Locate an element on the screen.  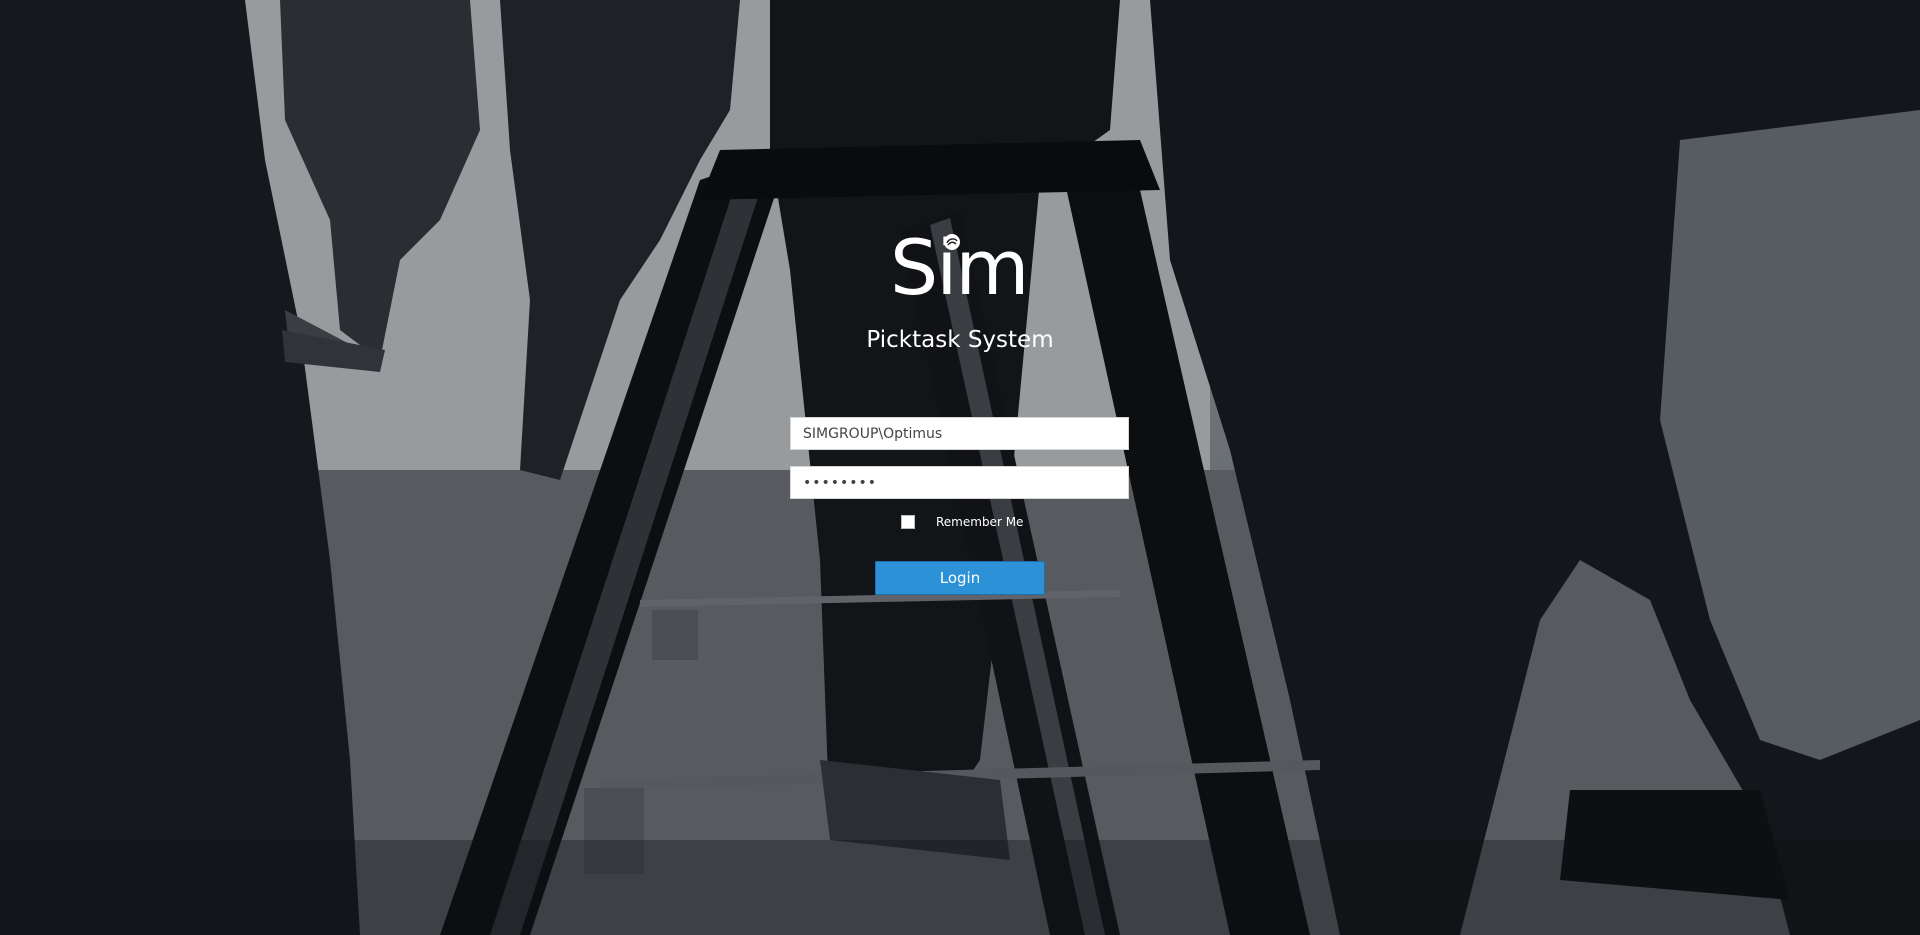
logo-swirl-icon is located at coordinates (952, 242).